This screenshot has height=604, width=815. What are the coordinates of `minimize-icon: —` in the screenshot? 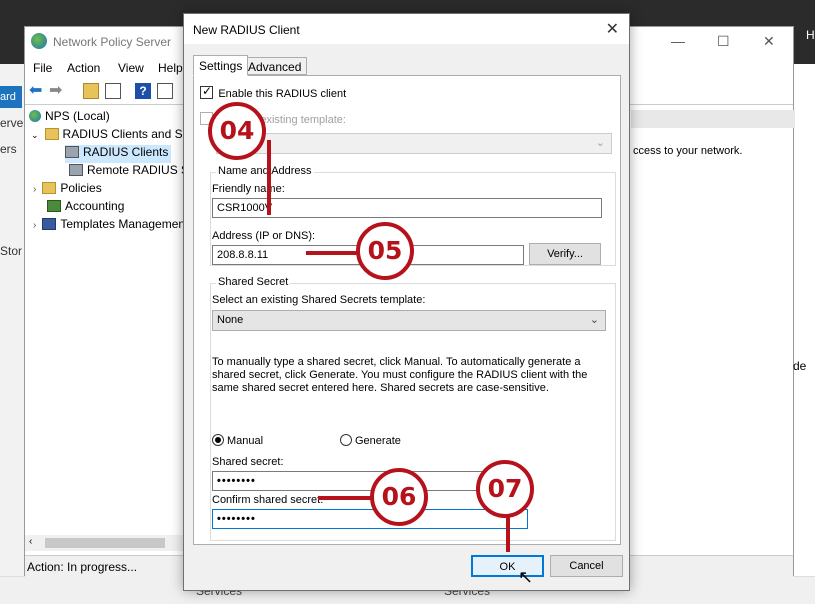 It's located at (678, 41).